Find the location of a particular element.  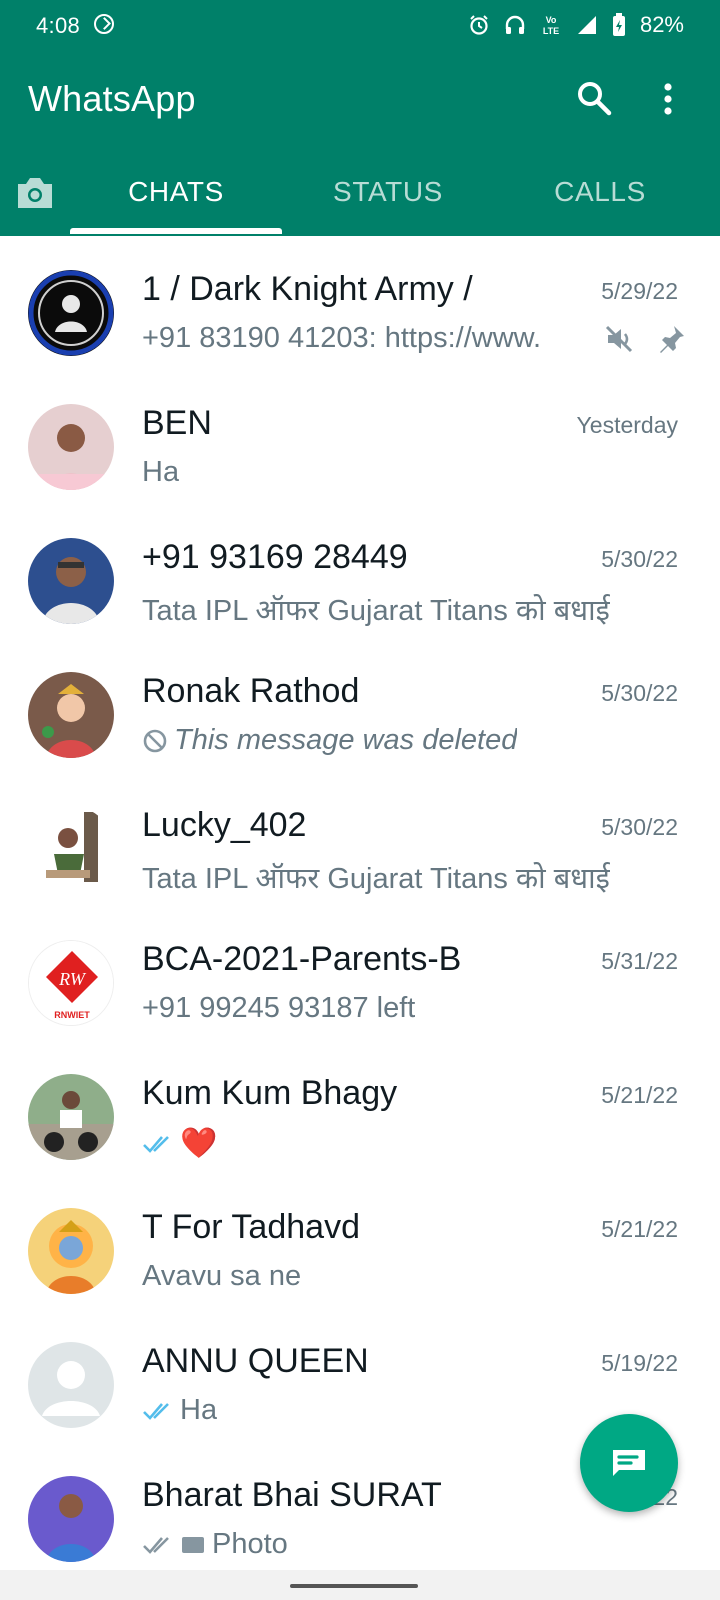

pinned-icon is located at coordinates (672, 339).